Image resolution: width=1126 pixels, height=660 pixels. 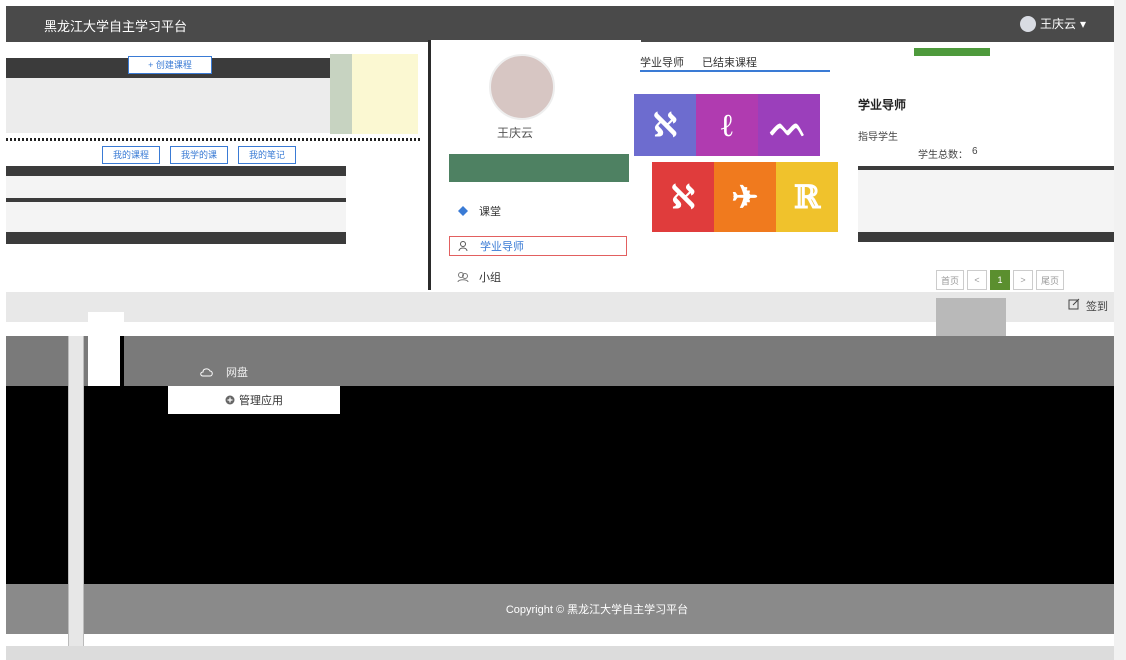 What do you see at coordinates (230, 400) in the screenshot?
I see `plus-circle-icon` at bounding box center [230, 400].